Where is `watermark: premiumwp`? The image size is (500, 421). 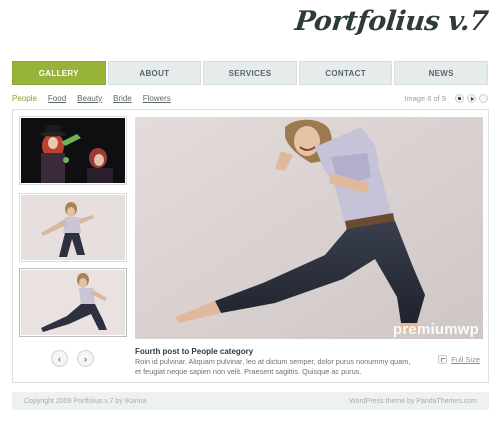 watermark: premiumwp is located at coordinates (436, 329).